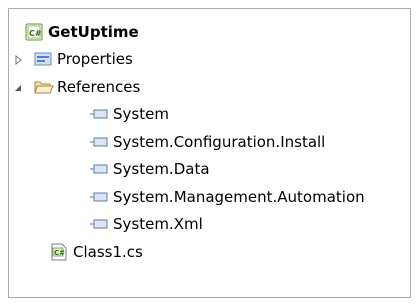 Image resolution: width=420 pixels, height=307 pixels. I want to click on reference-label: System.Management.Automation, so click(239, 197).